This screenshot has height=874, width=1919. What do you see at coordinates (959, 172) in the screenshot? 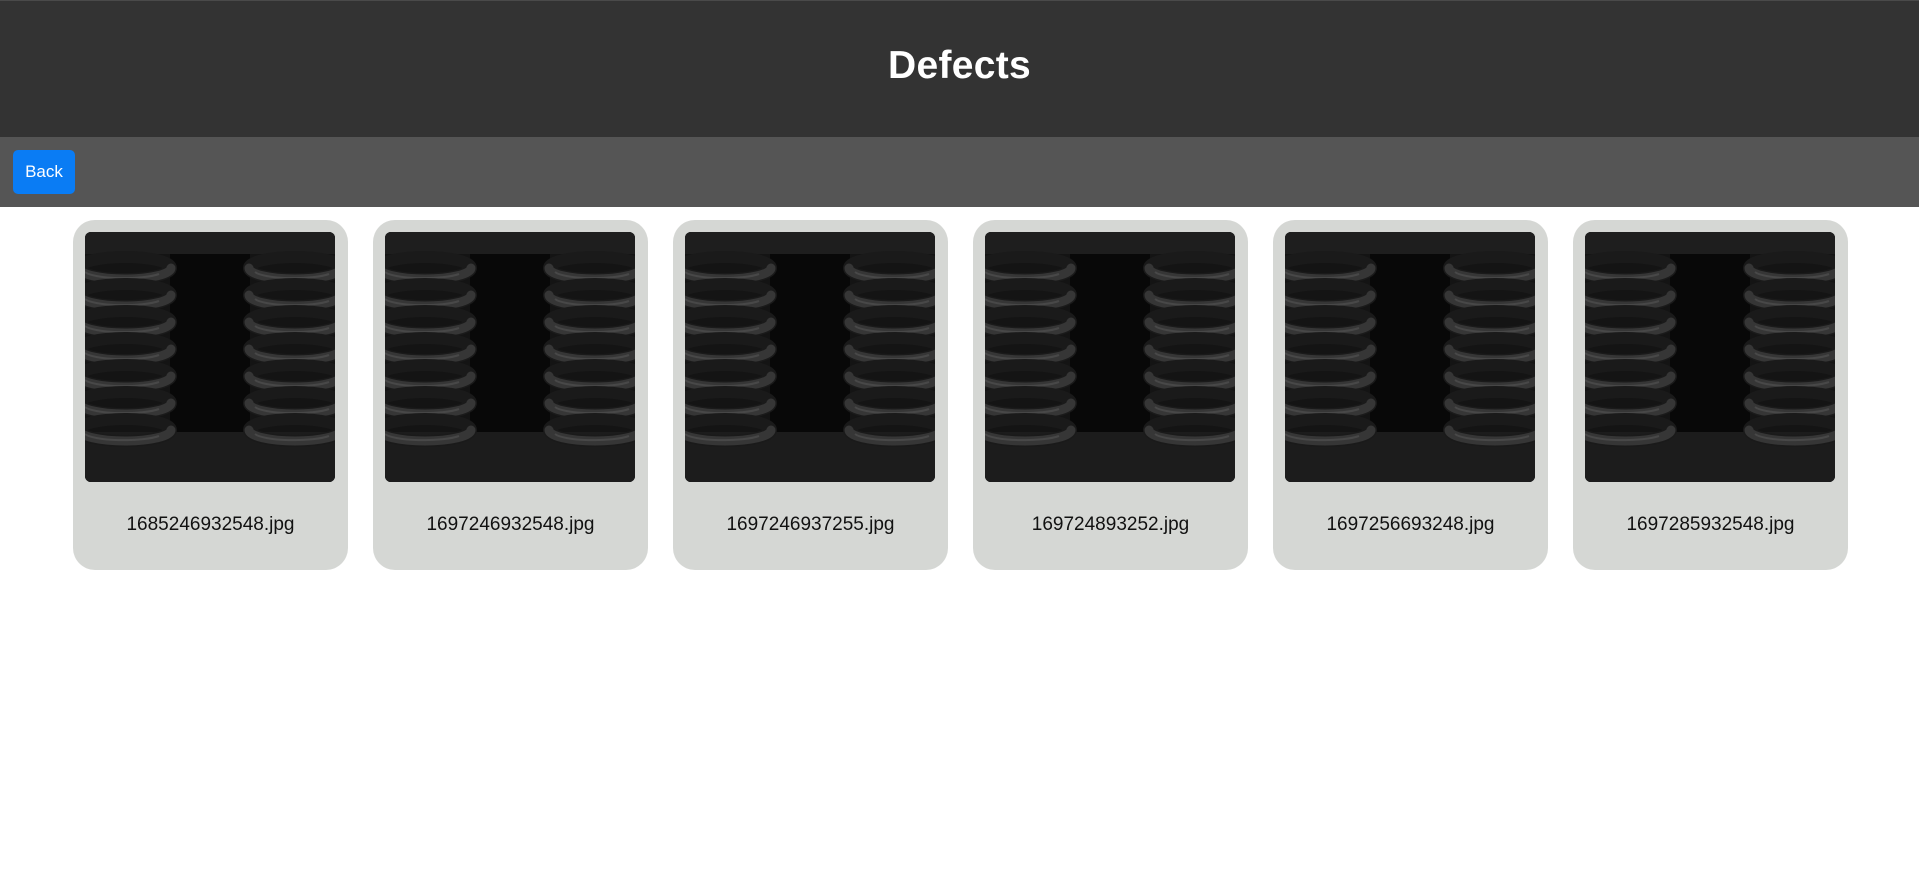
I see `toolbar: Back` at bounding box center [959, 172].